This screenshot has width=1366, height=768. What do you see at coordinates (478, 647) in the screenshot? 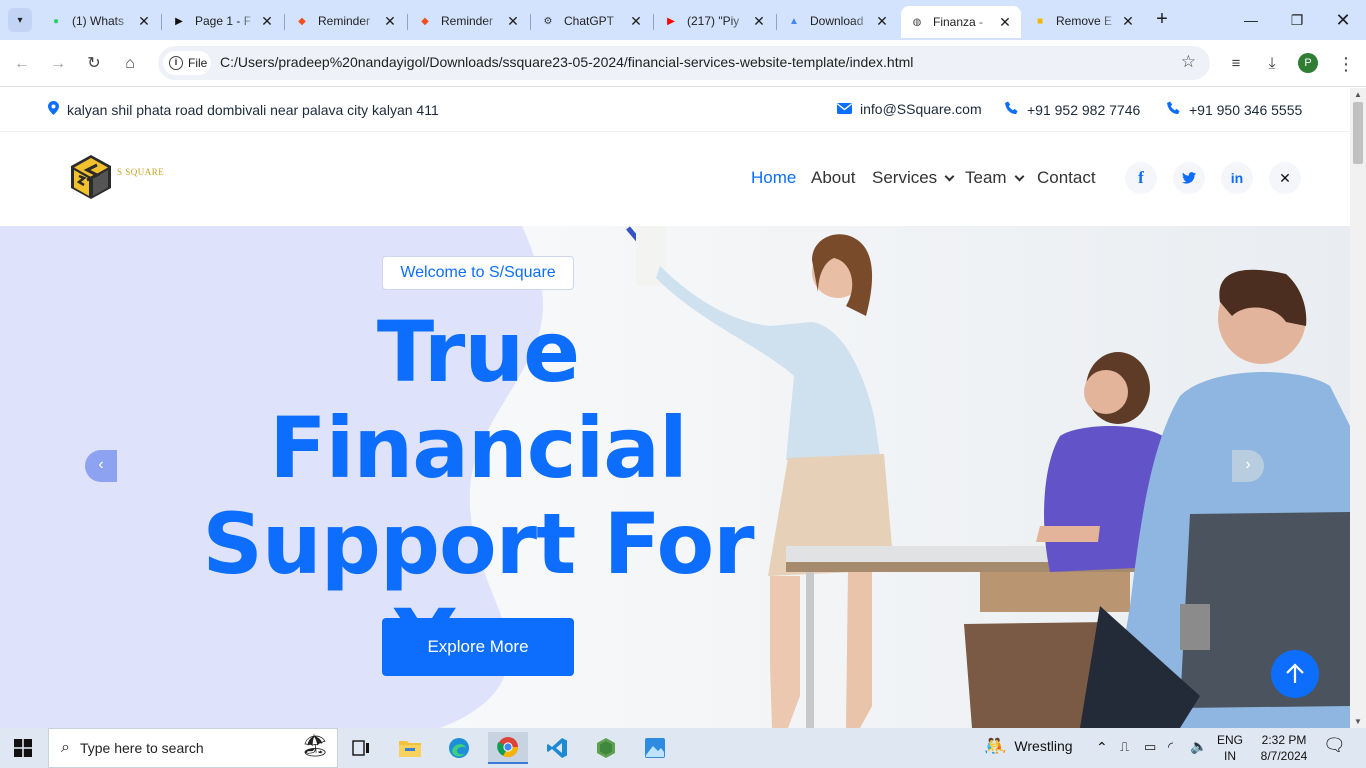
I see `explore-more-button: Explore More` at bounding box center [478, 647].